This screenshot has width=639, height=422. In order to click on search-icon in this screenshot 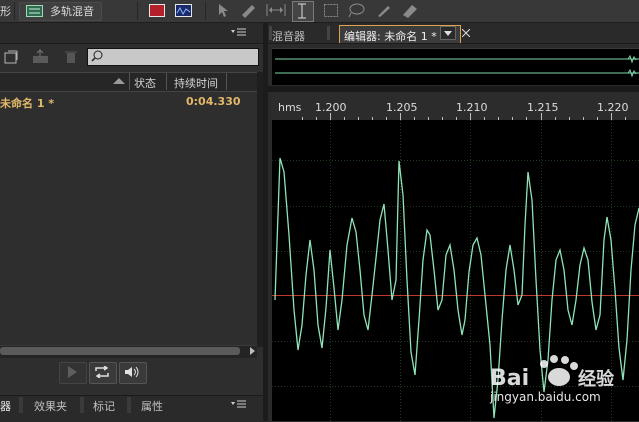, I will do `click(97, 56)`.